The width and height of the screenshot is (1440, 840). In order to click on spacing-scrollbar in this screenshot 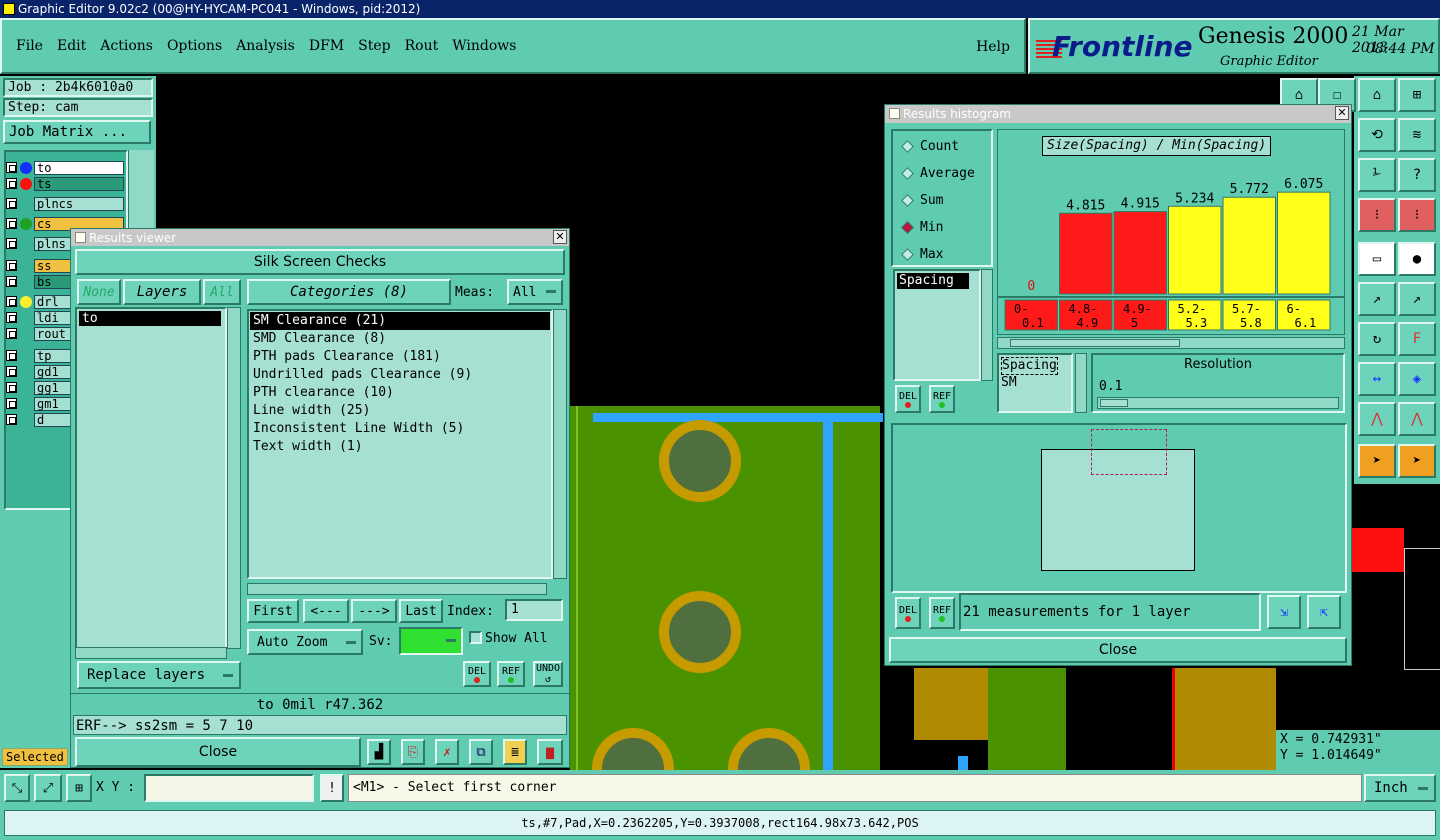, I will do `click(1081, 383)`.